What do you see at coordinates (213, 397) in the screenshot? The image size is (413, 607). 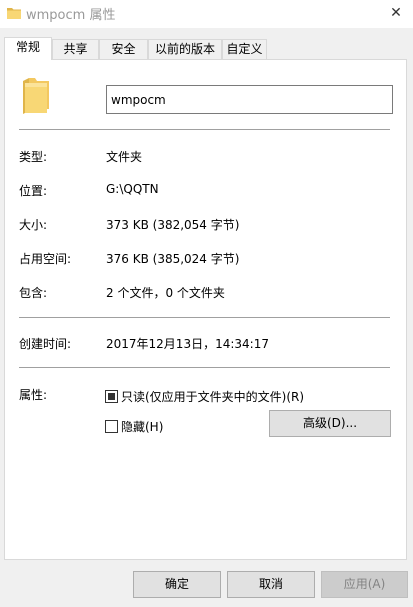 I see `readonly-label: 只读(仅应用于文件夹中的文件)(R)` at bounding box center [213, 397].